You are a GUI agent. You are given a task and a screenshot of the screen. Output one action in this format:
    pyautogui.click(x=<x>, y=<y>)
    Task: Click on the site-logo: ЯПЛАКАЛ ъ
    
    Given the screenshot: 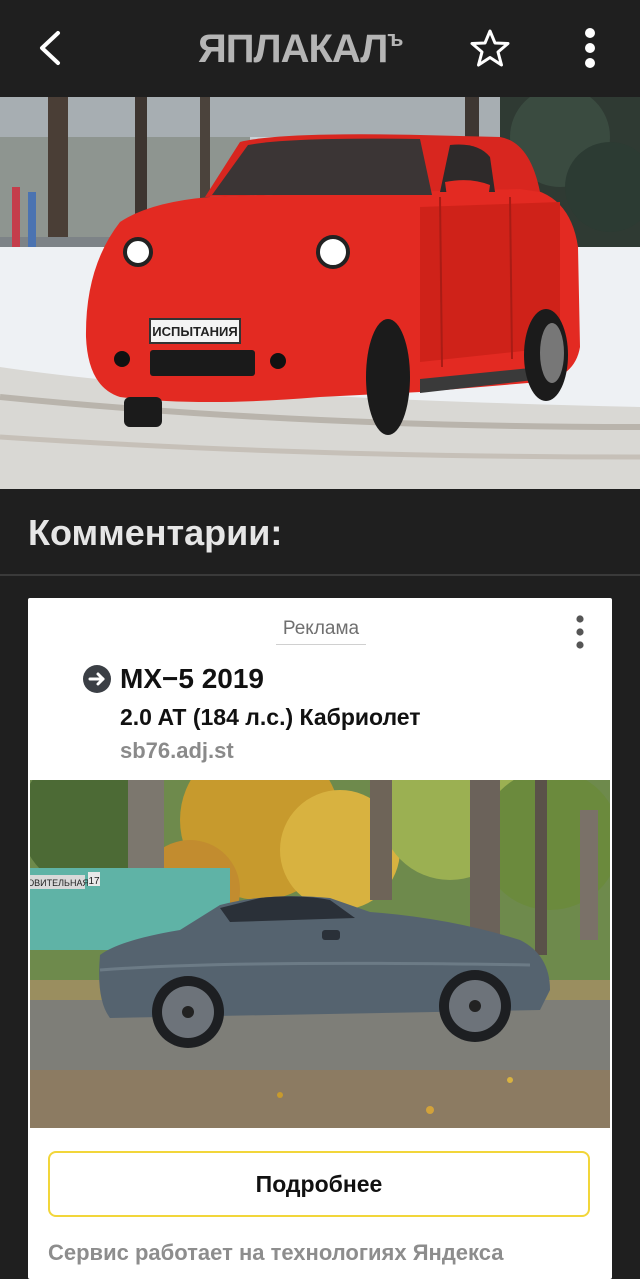 What is the action you would take?
    pyautogui.click(x=320, y=49)
    